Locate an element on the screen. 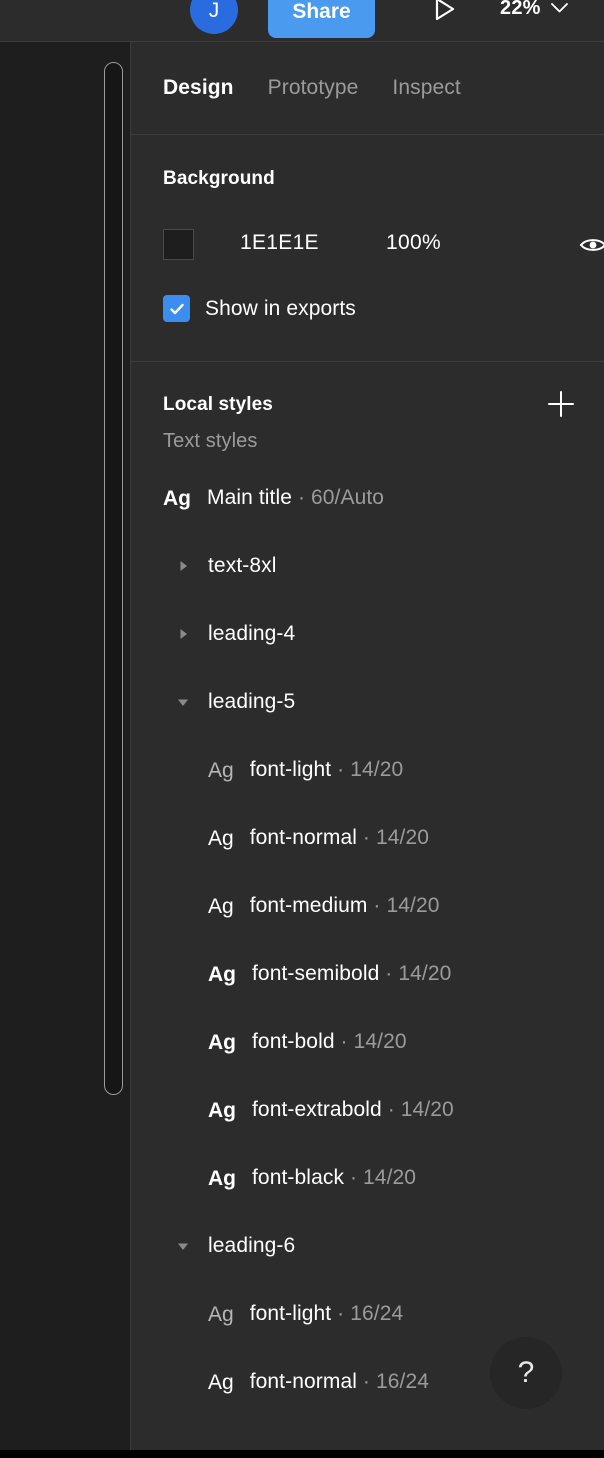  style-row: Ag font-bold · 14/20 is located at coordinates (367, 1042).